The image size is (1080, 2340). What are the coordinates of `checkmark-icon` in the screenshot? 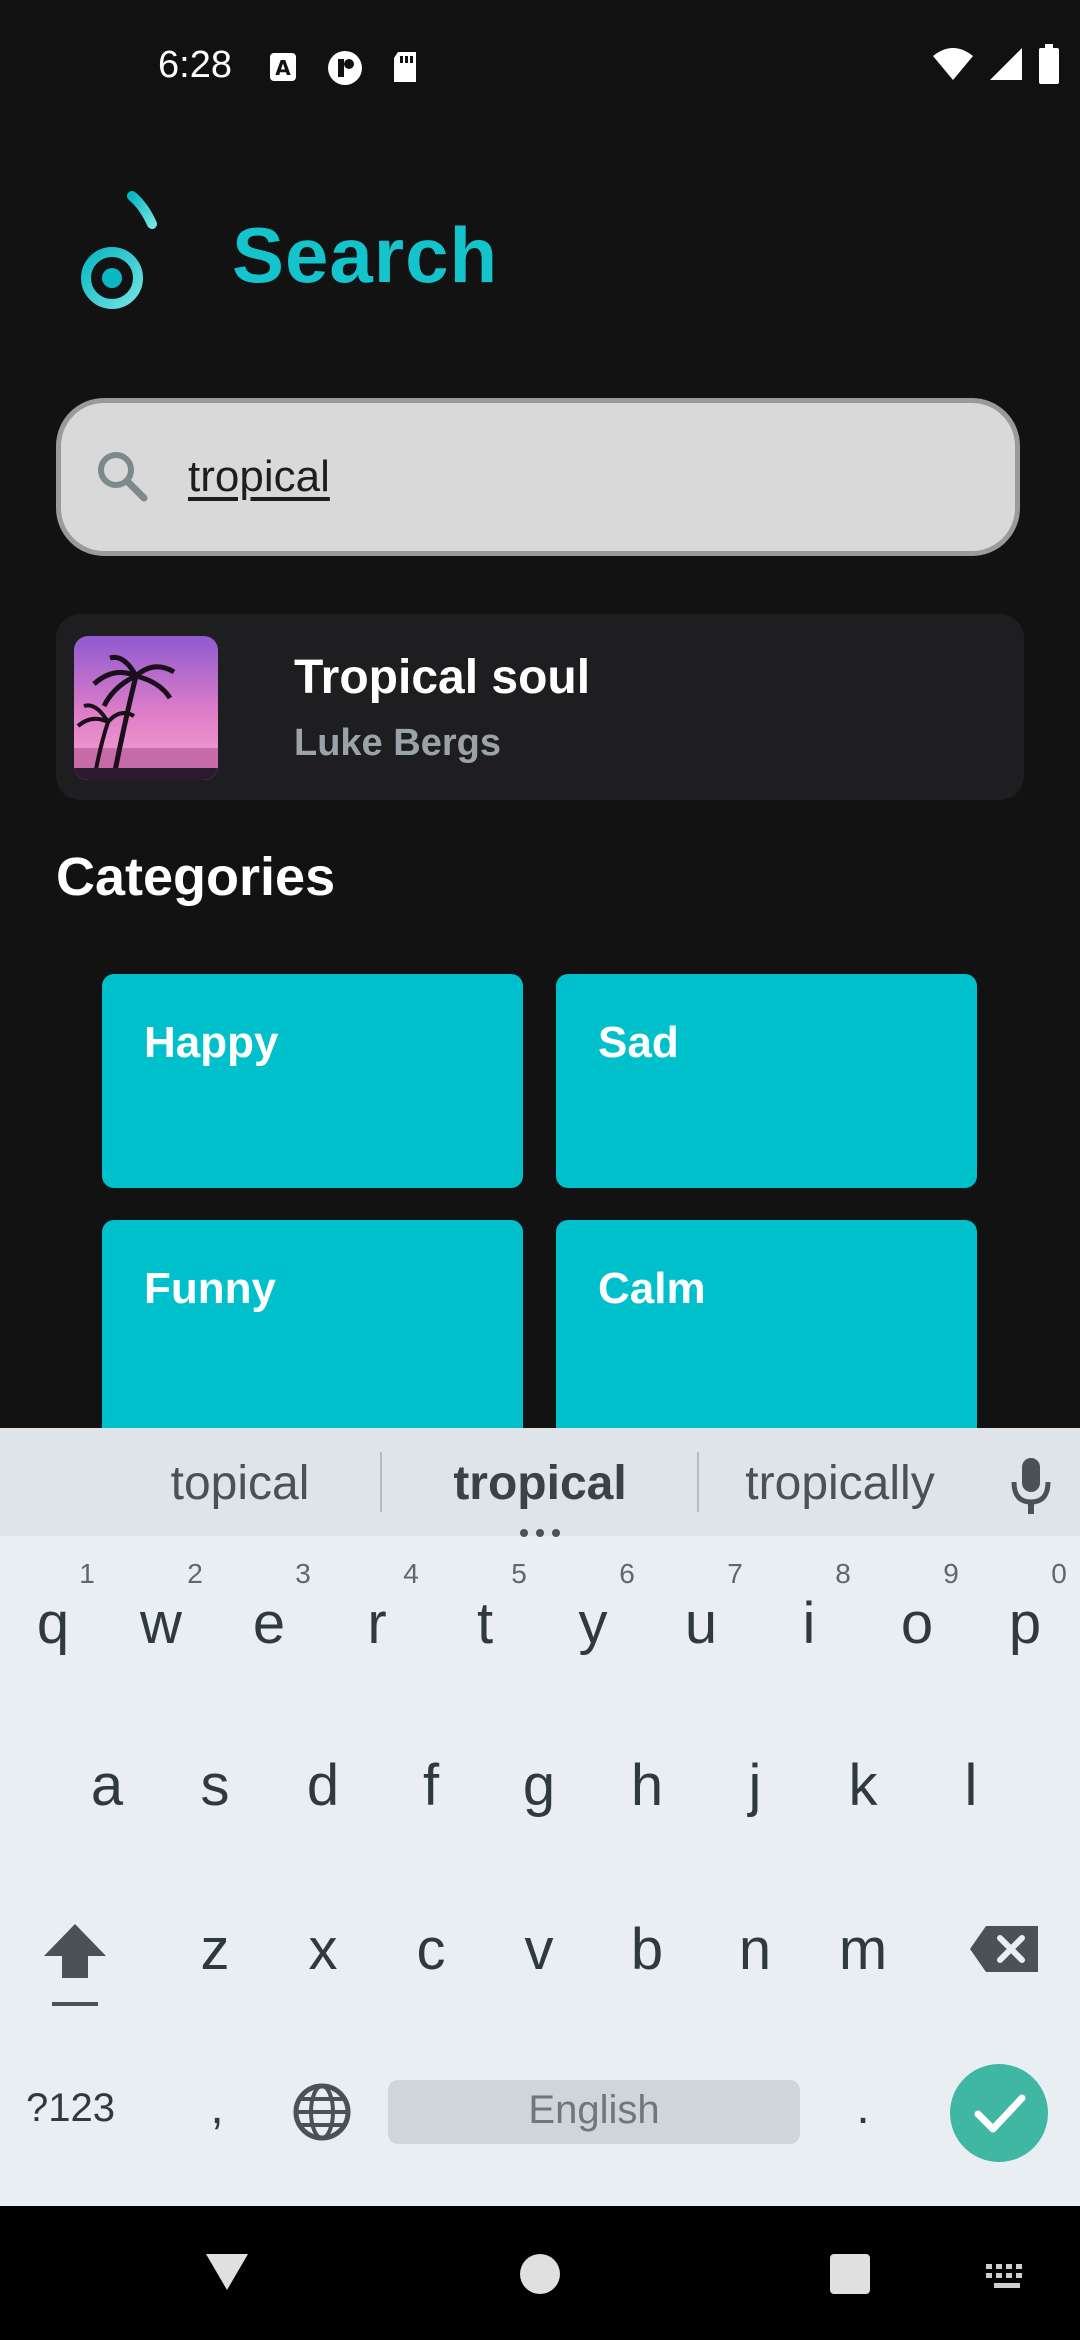 It's located at (1000, 2113).